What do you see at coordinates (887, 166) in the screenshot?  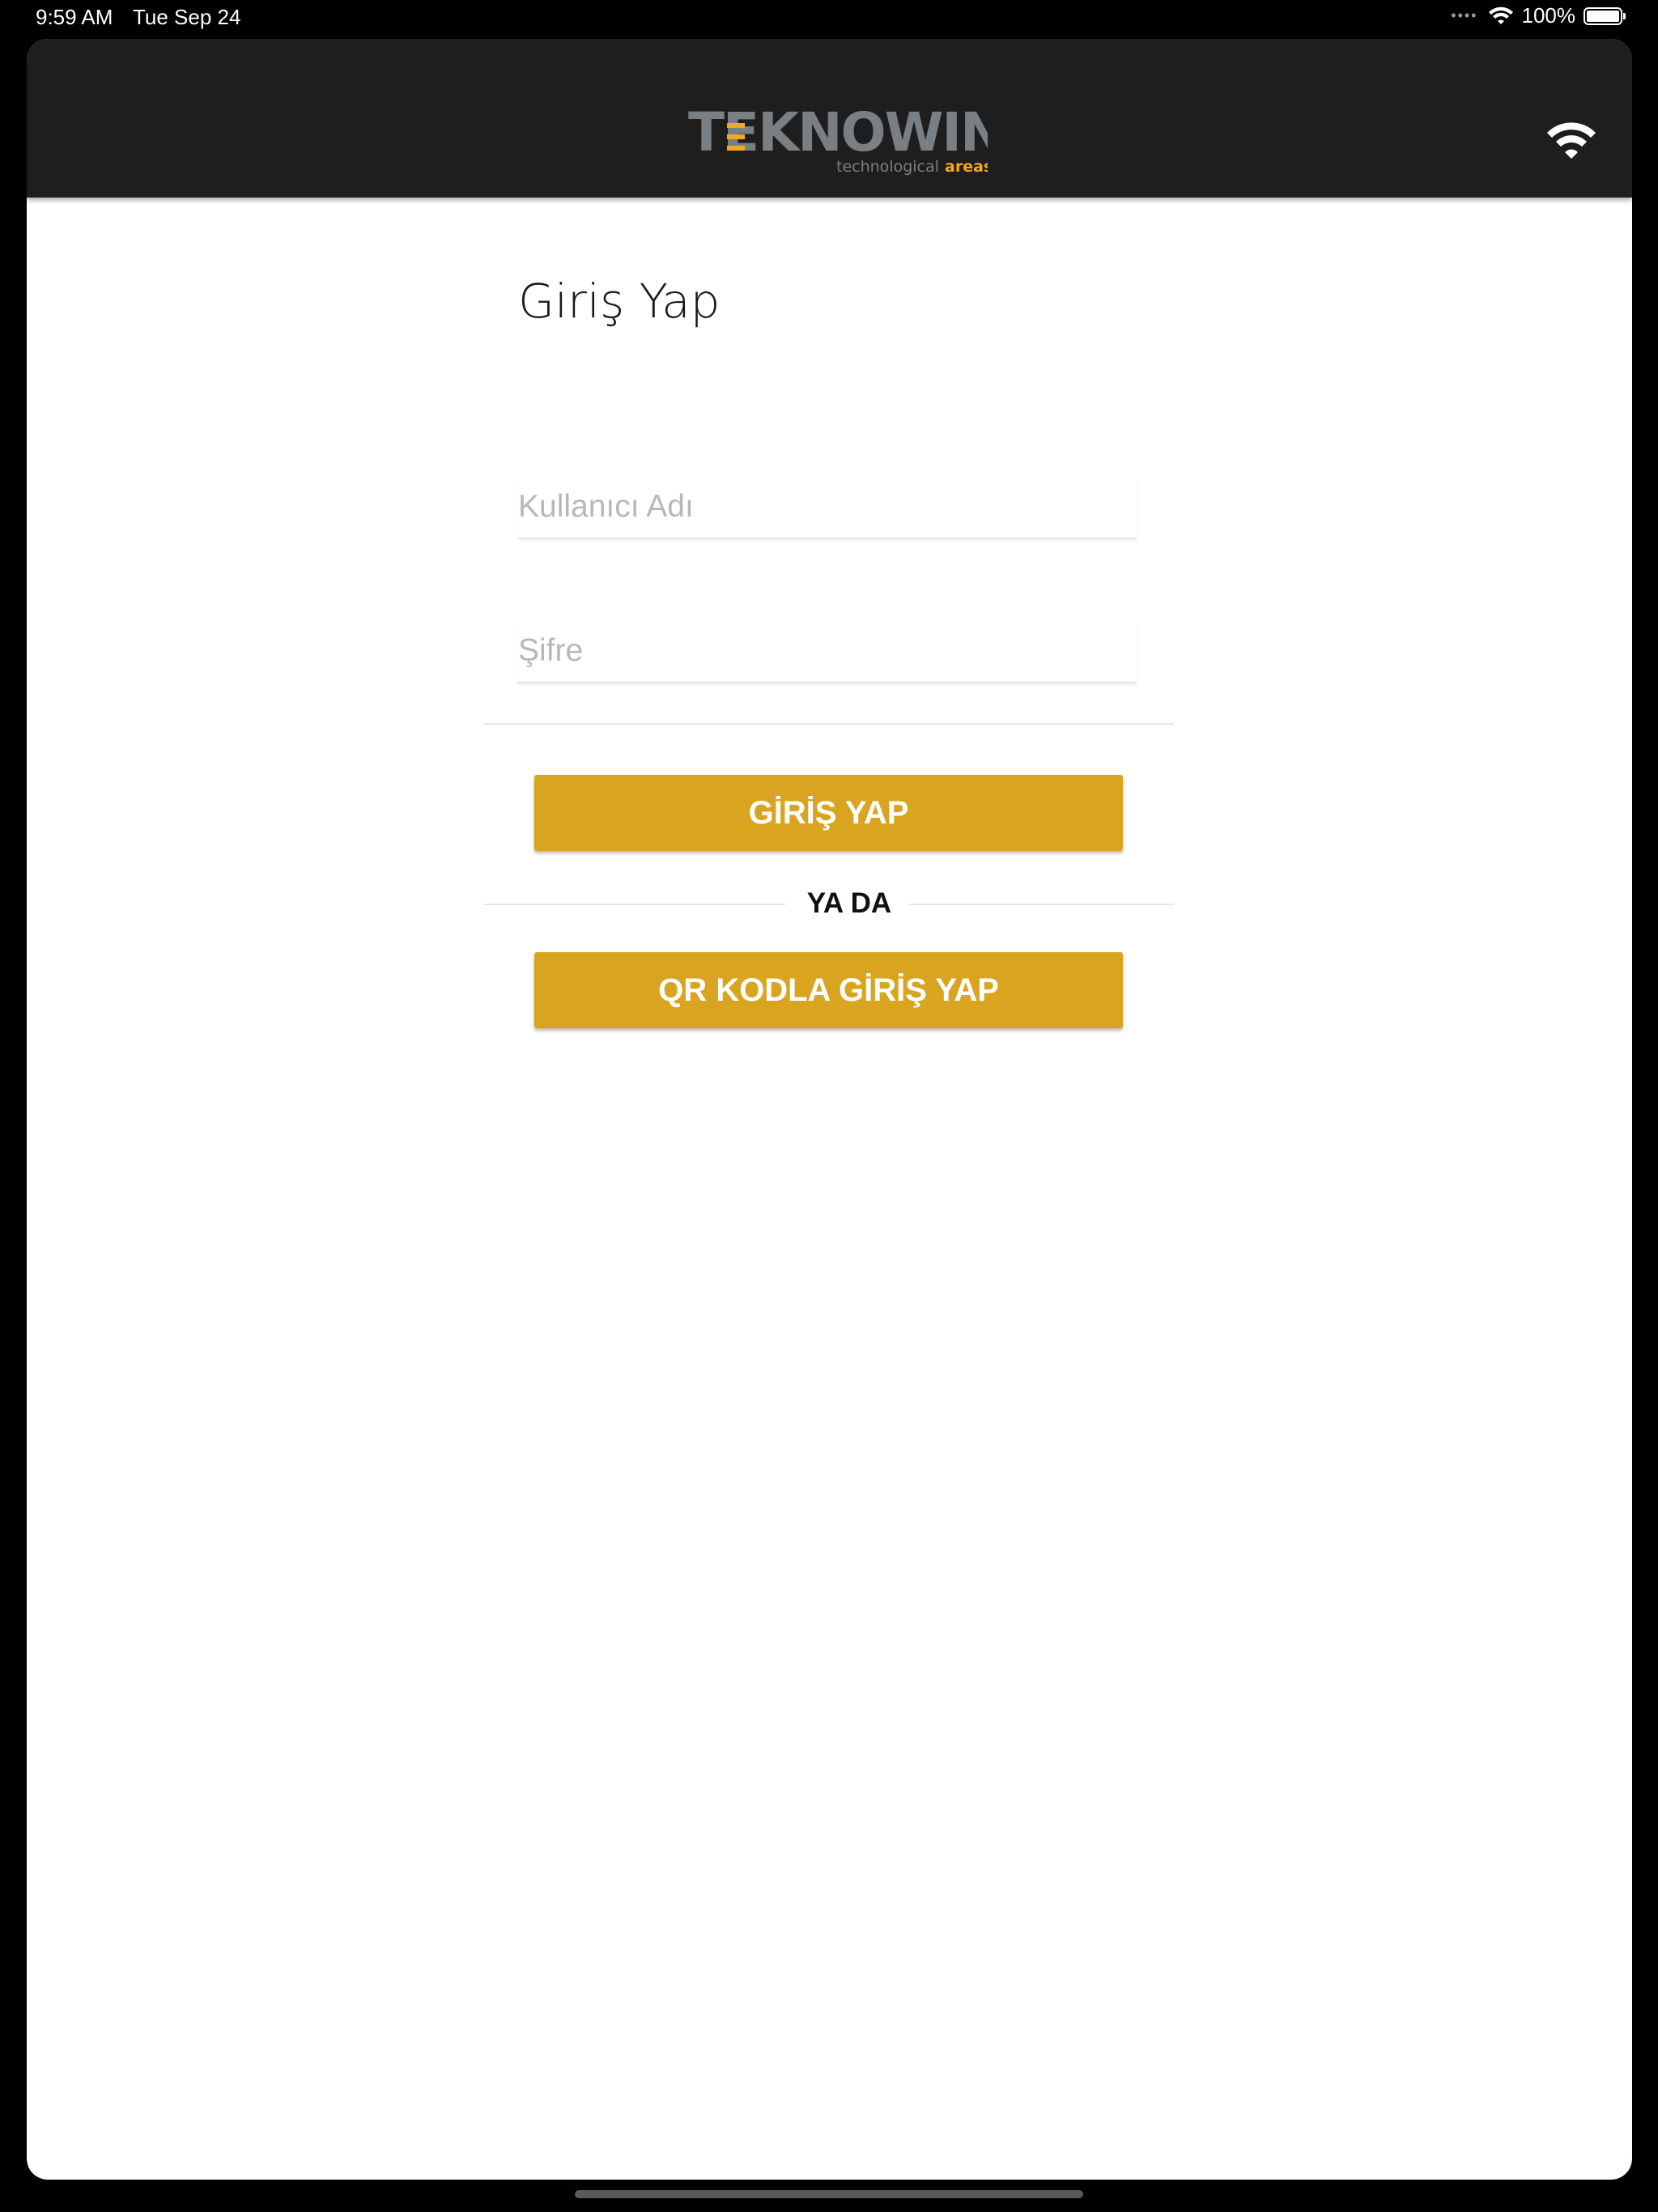 I see `logo-tagline-1: technological` at bounding box center [887, 166].